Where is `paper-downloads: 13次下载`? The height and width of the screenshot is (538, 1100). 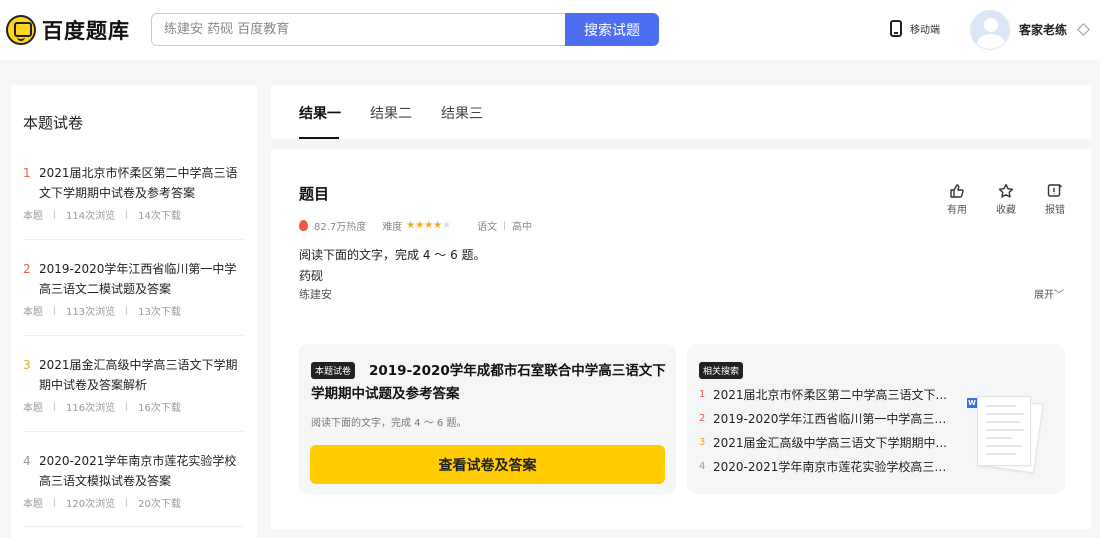 paper-downloads: 13次下载 is located at coordinates (159, 312).